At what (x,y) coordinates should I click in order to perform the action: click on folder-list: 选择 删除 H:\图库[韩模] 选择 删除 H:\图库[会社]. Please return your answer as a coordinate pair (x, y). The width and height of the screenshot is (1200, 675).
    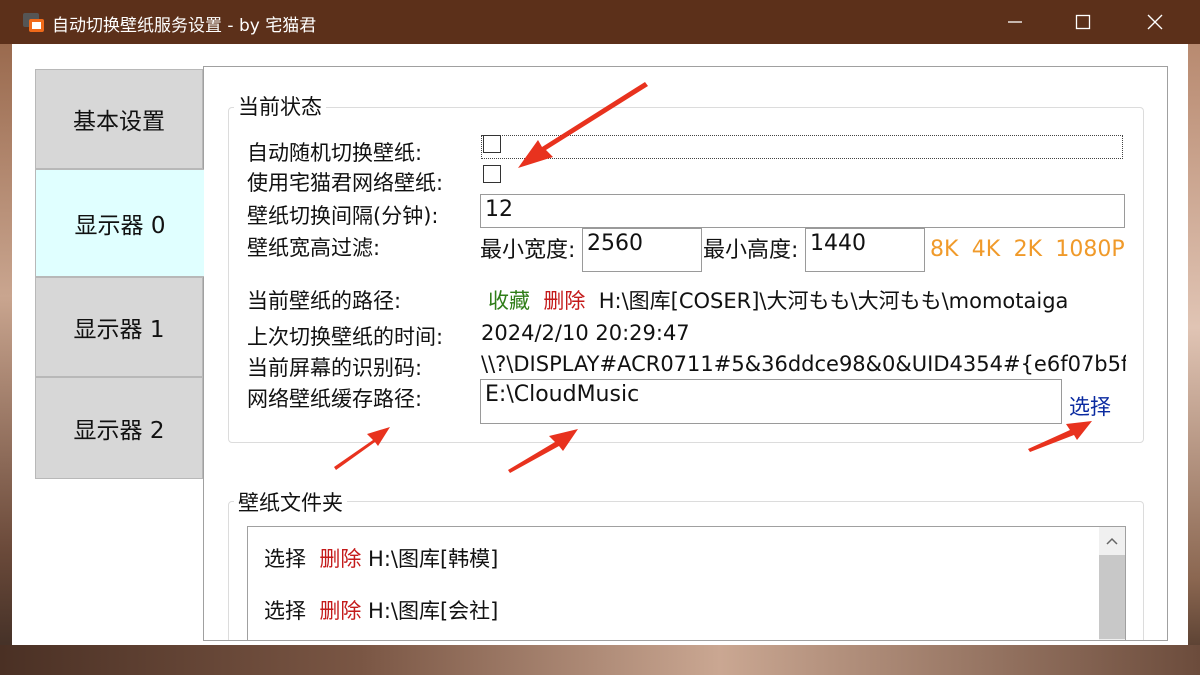
    Looking at the image, I should click on (686, 583).